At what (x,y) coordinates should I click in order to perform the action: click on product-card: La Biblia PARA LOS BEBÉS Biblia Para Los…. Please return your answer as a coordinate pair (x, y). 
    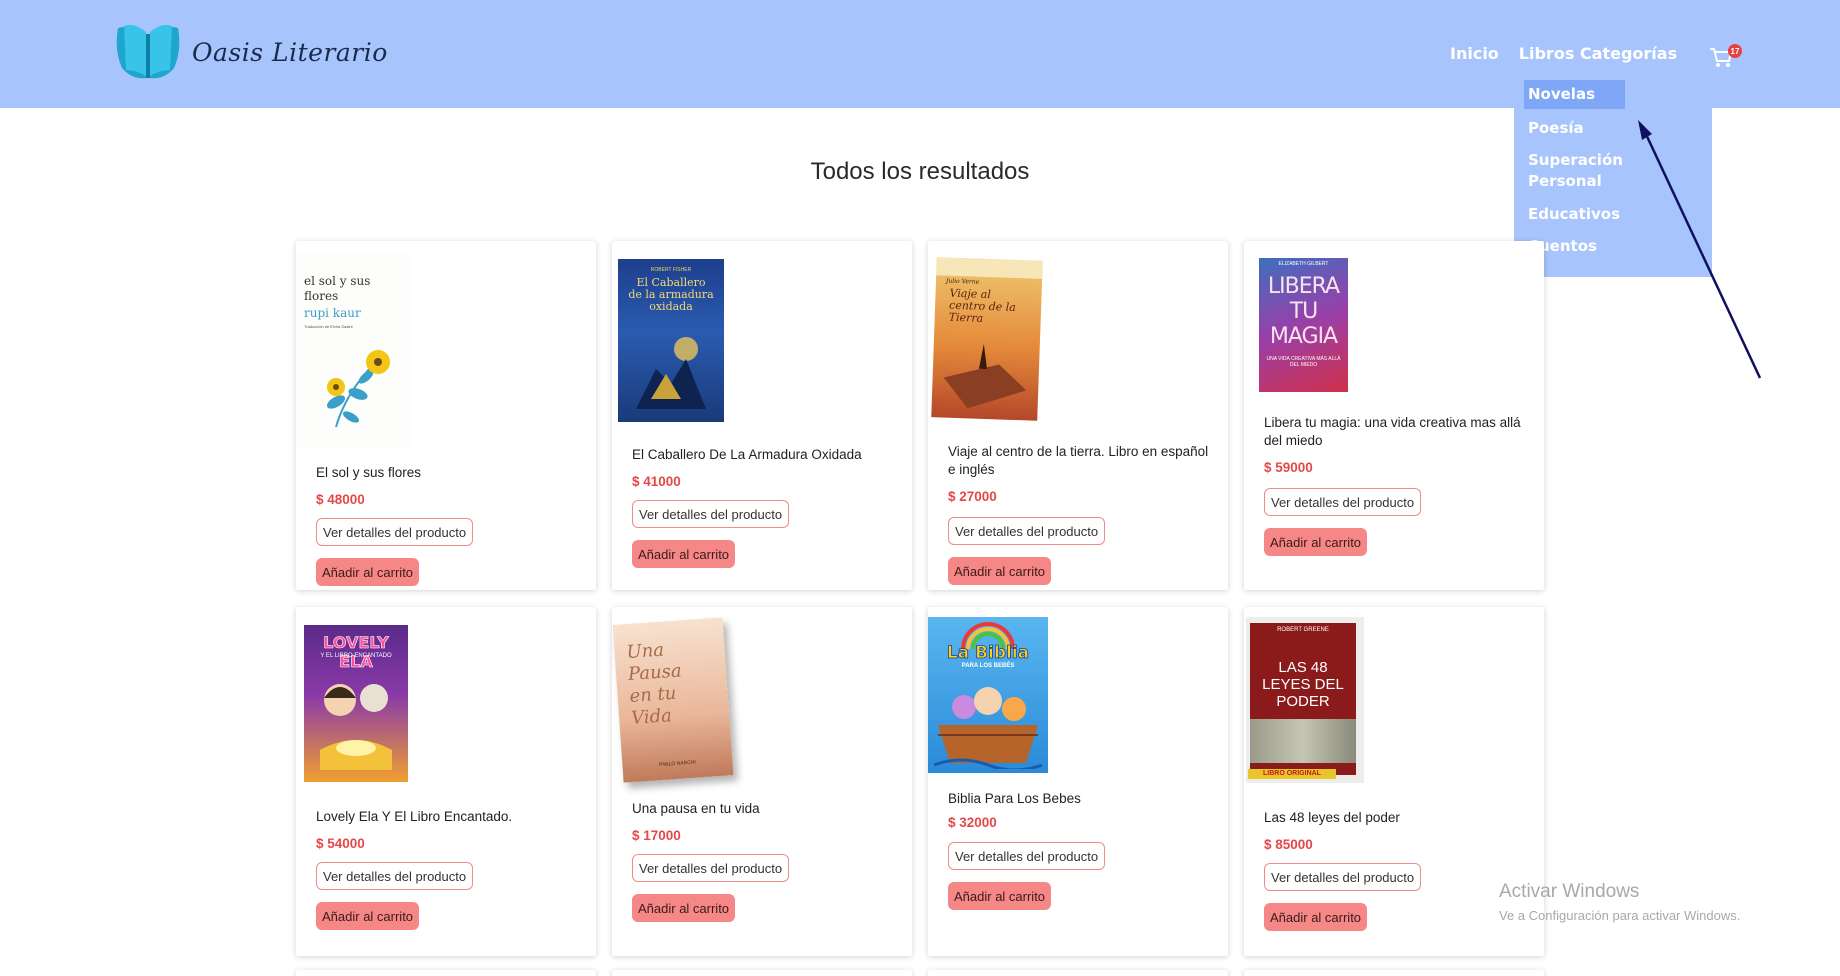
    Looking at the image, I should click on (1078, 781).